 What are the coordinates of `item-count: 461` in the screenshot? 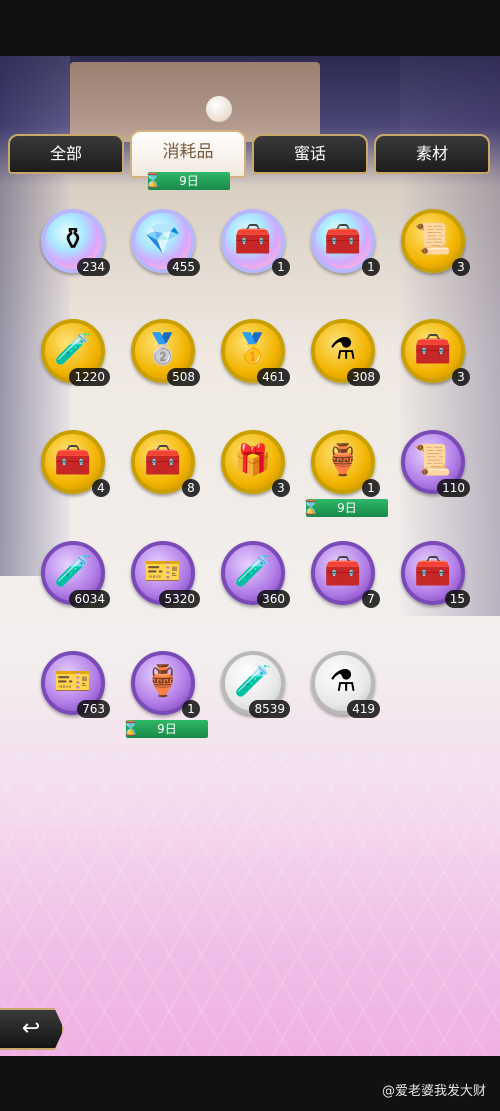 It's located at (273, 377).